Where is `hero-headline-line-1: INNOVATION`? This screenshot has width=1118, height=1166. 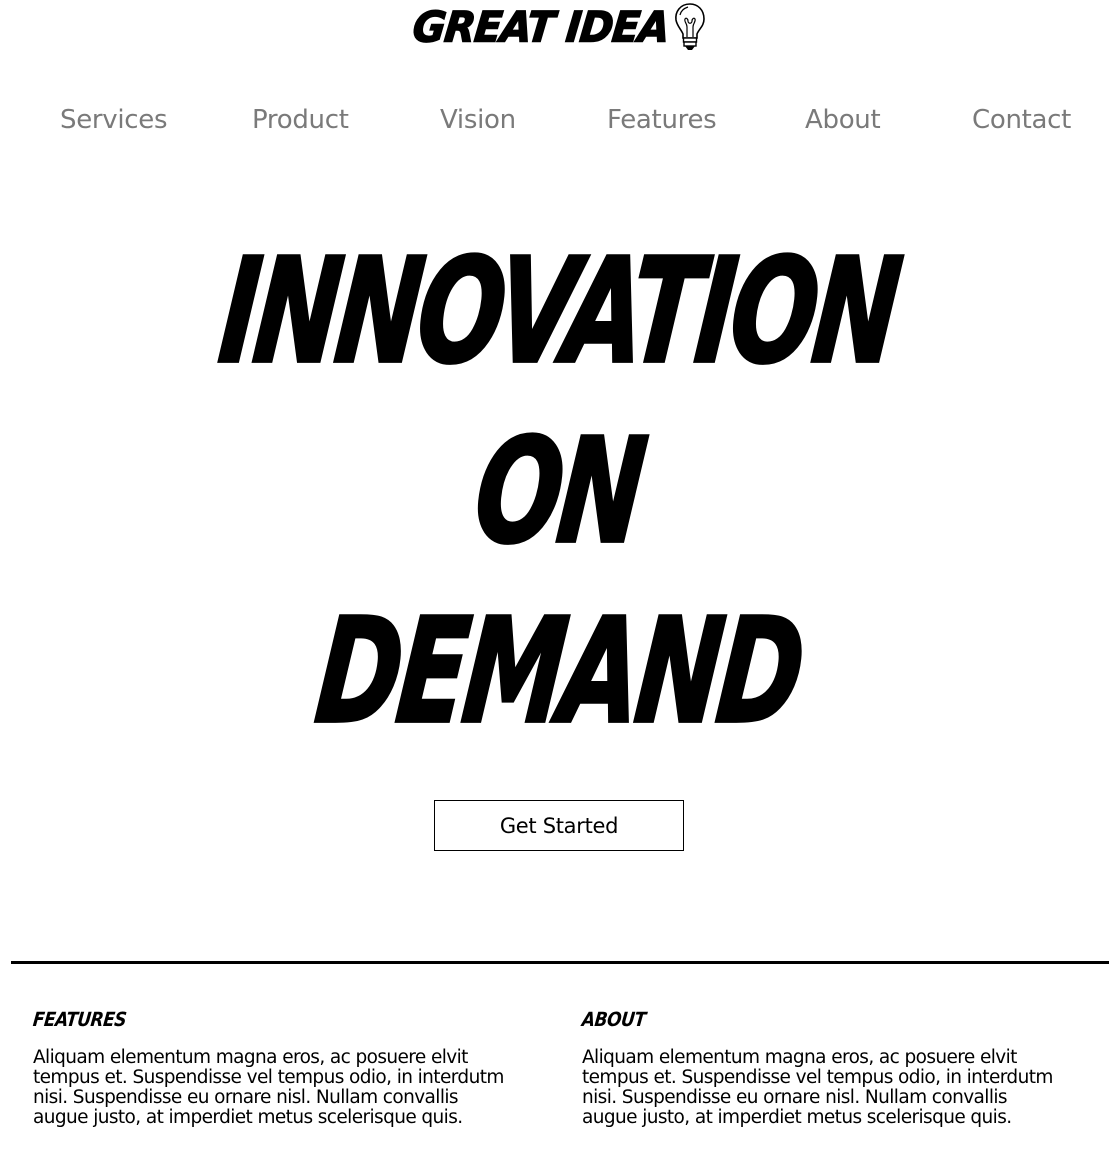 hero-headline-line-1: INNOVATION is located at coordinates (559, 310).